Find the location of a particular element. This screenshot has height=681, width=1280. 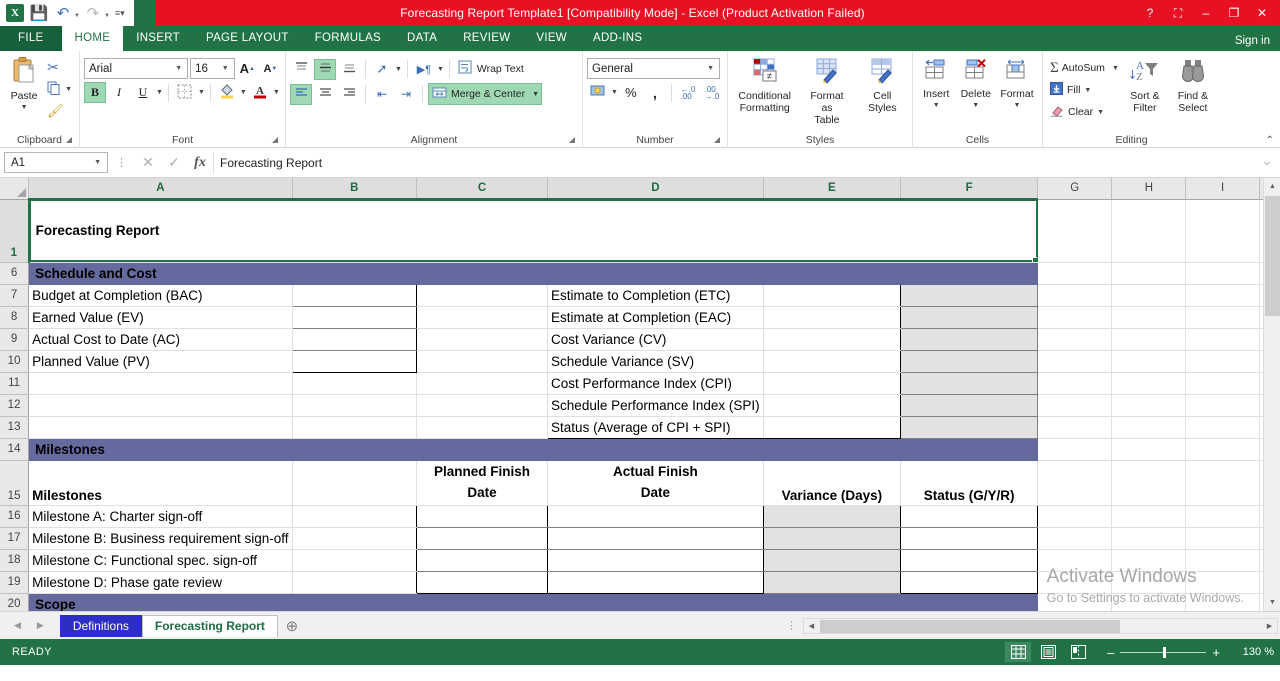

row-header-17: 17 is located at coordinates (15, 538).